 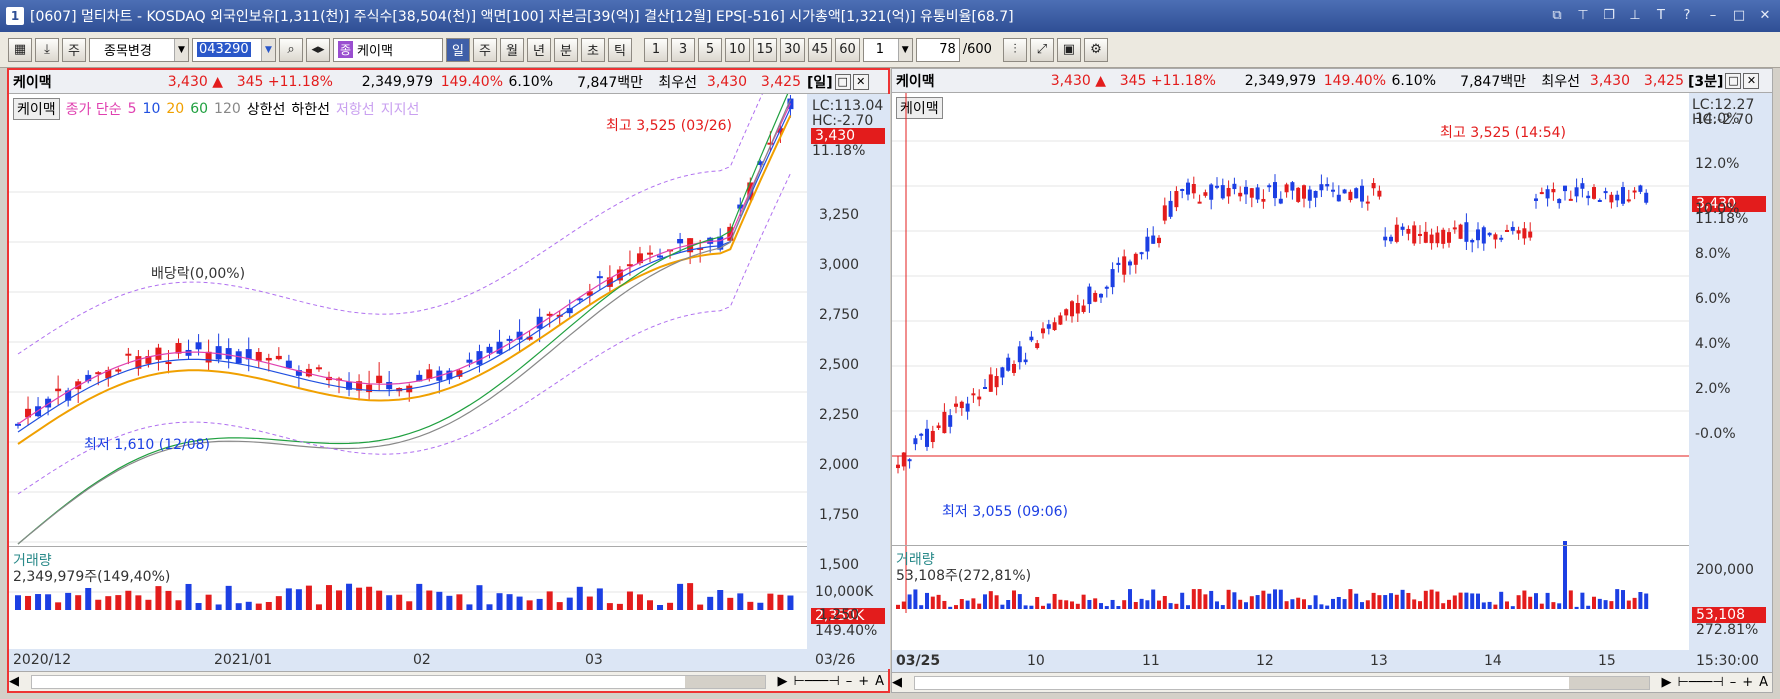 What do you see at coordinates (181, 49) in the screenshot?
I see `chevron-down-icon: ▼` at bounding box center [181, 49].